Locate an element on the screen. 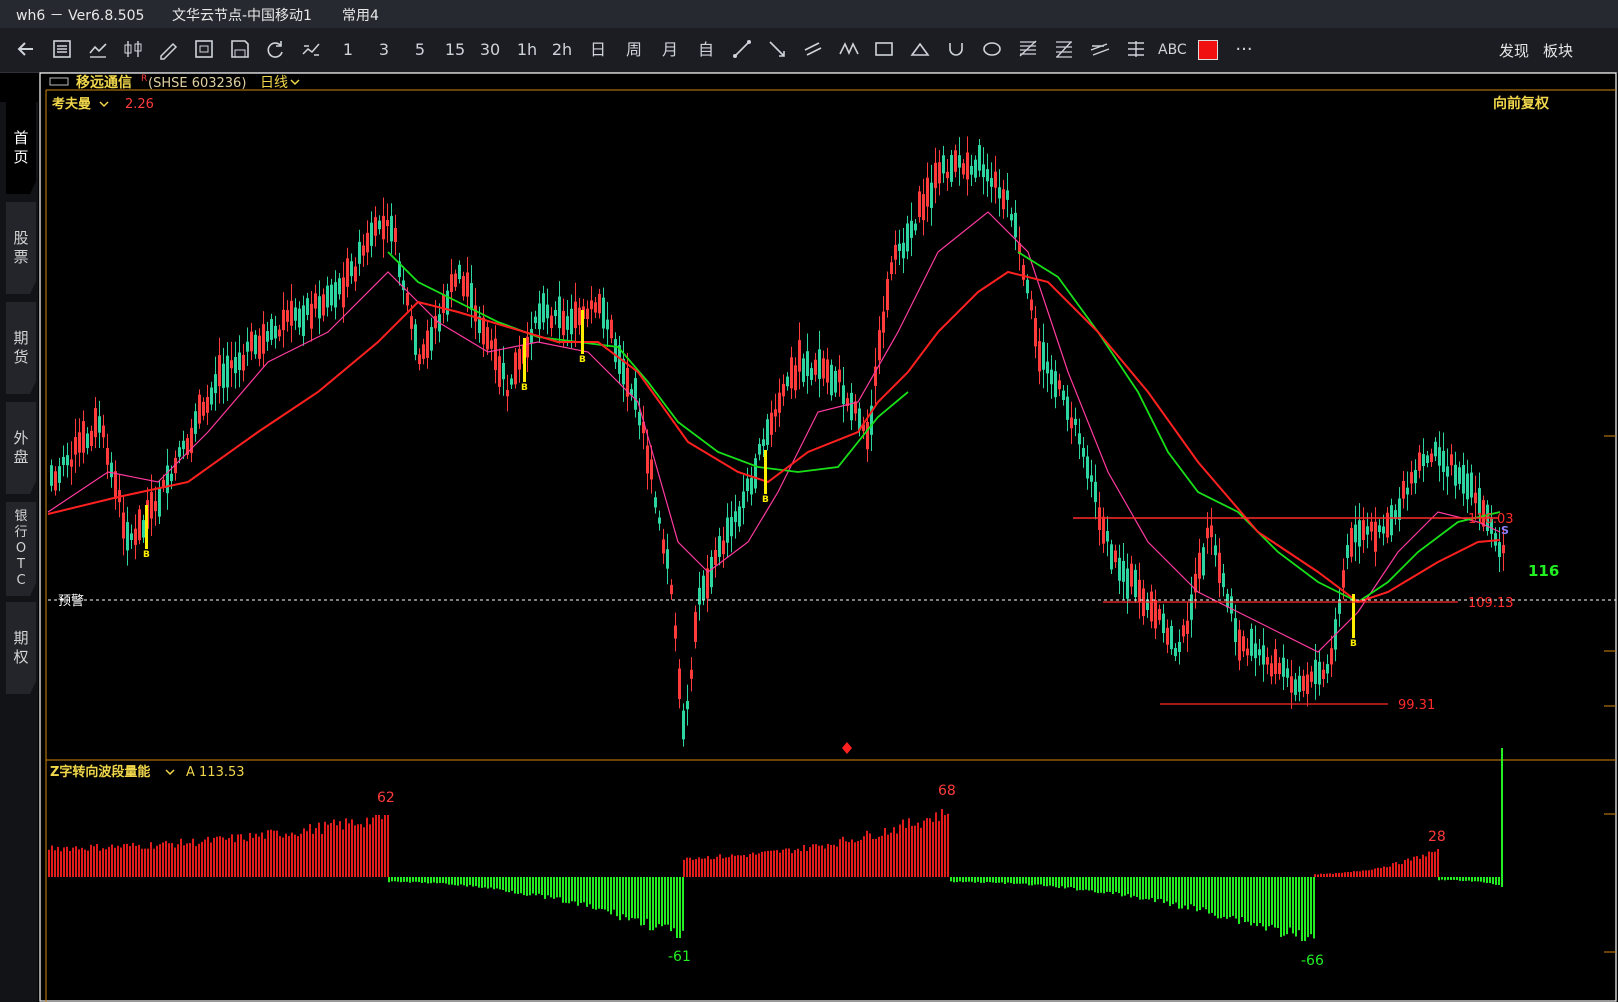 The height and width of the screenshot is (1002, 1618). color-picker-button is located at coordinates (1208, 50).